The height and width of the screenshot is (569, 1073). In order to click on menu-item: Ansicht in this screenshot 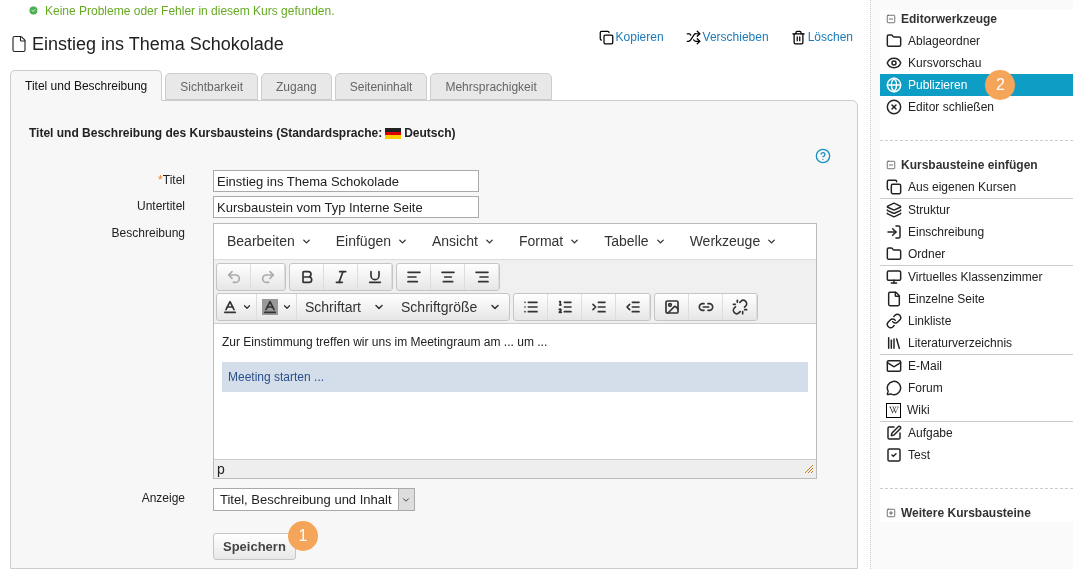, I will do `click(463, 241)`.